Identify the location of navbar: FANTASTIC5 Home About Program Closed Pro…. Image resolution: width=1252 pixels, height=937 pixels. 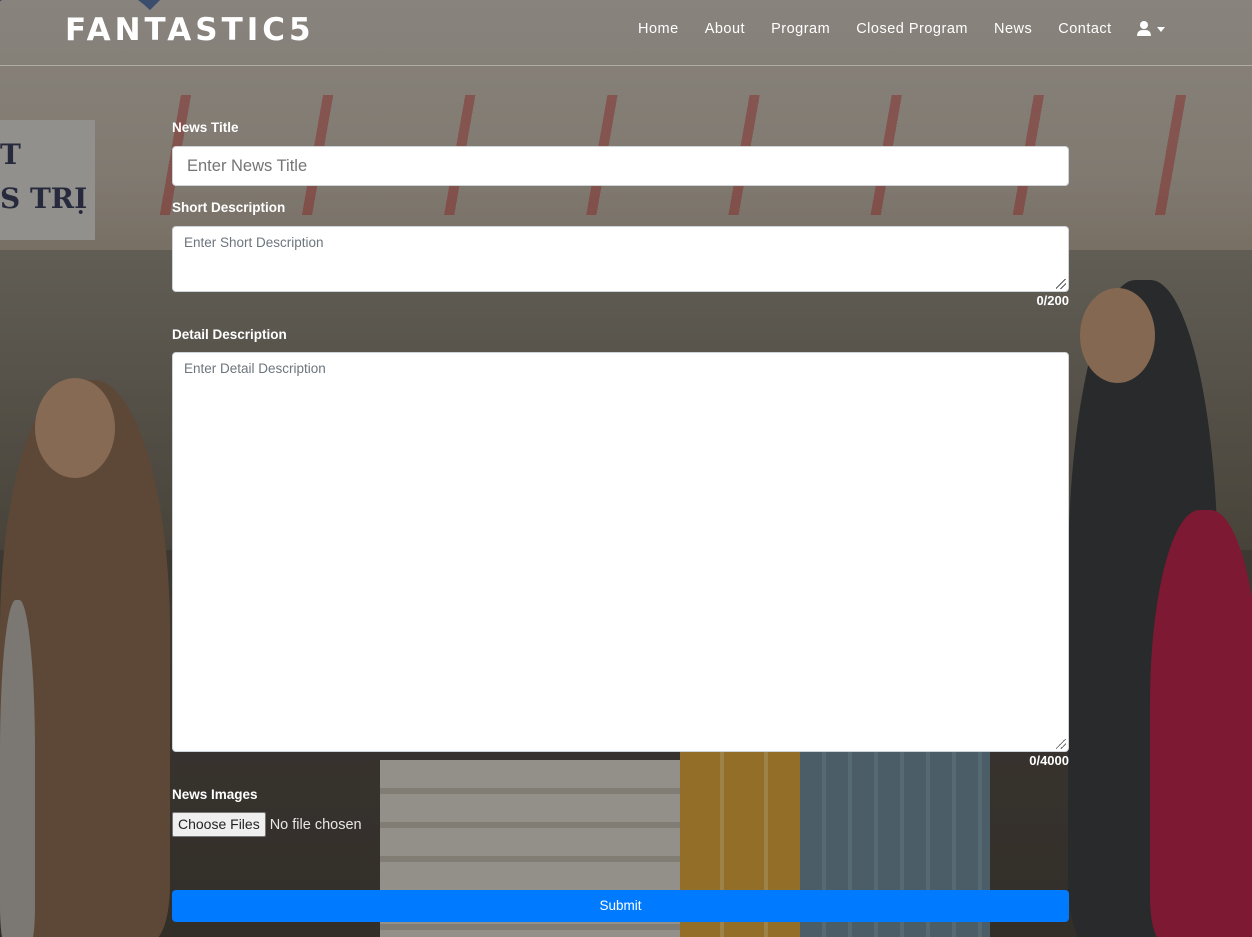
(626, 33).